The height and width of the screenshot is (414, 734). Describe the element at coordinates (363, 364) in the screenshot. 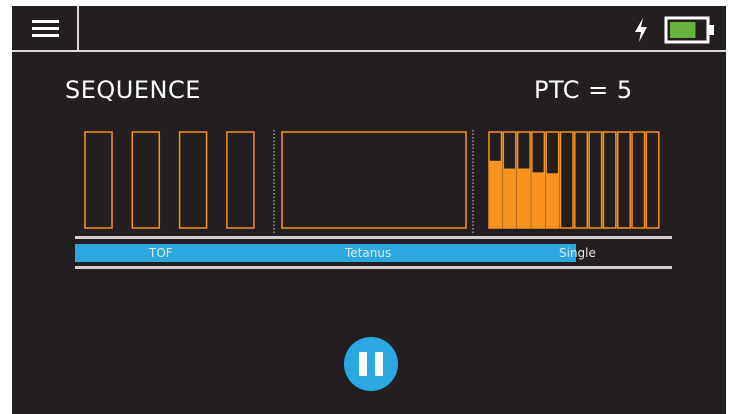

I see `pause-icon` at that location.